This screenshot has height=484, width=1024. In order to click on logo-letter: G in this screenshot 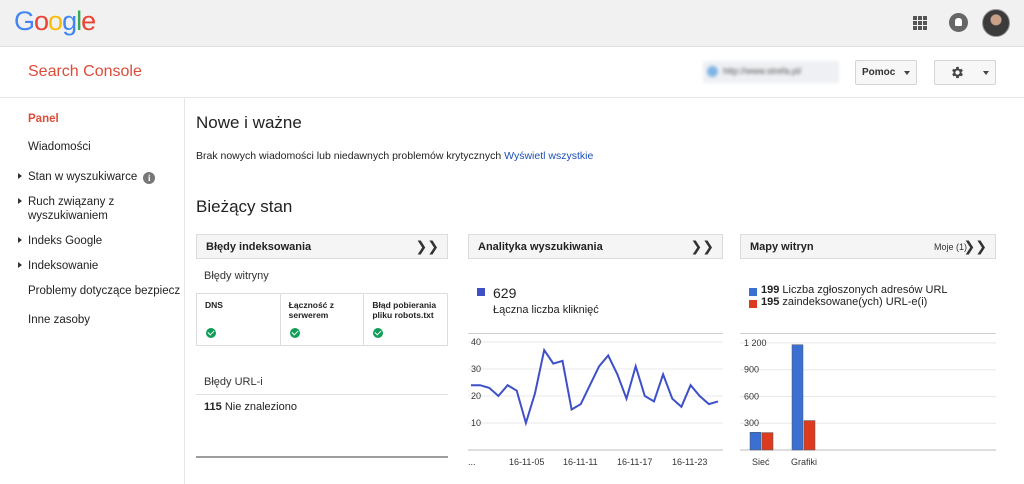, I will do `click(24, 21)`.